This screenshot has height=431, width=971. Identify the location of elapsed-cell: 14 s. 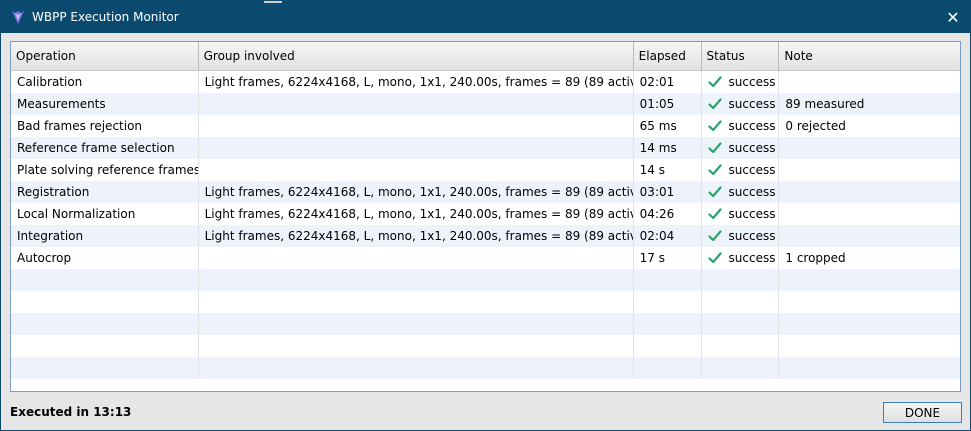
(668, 170).